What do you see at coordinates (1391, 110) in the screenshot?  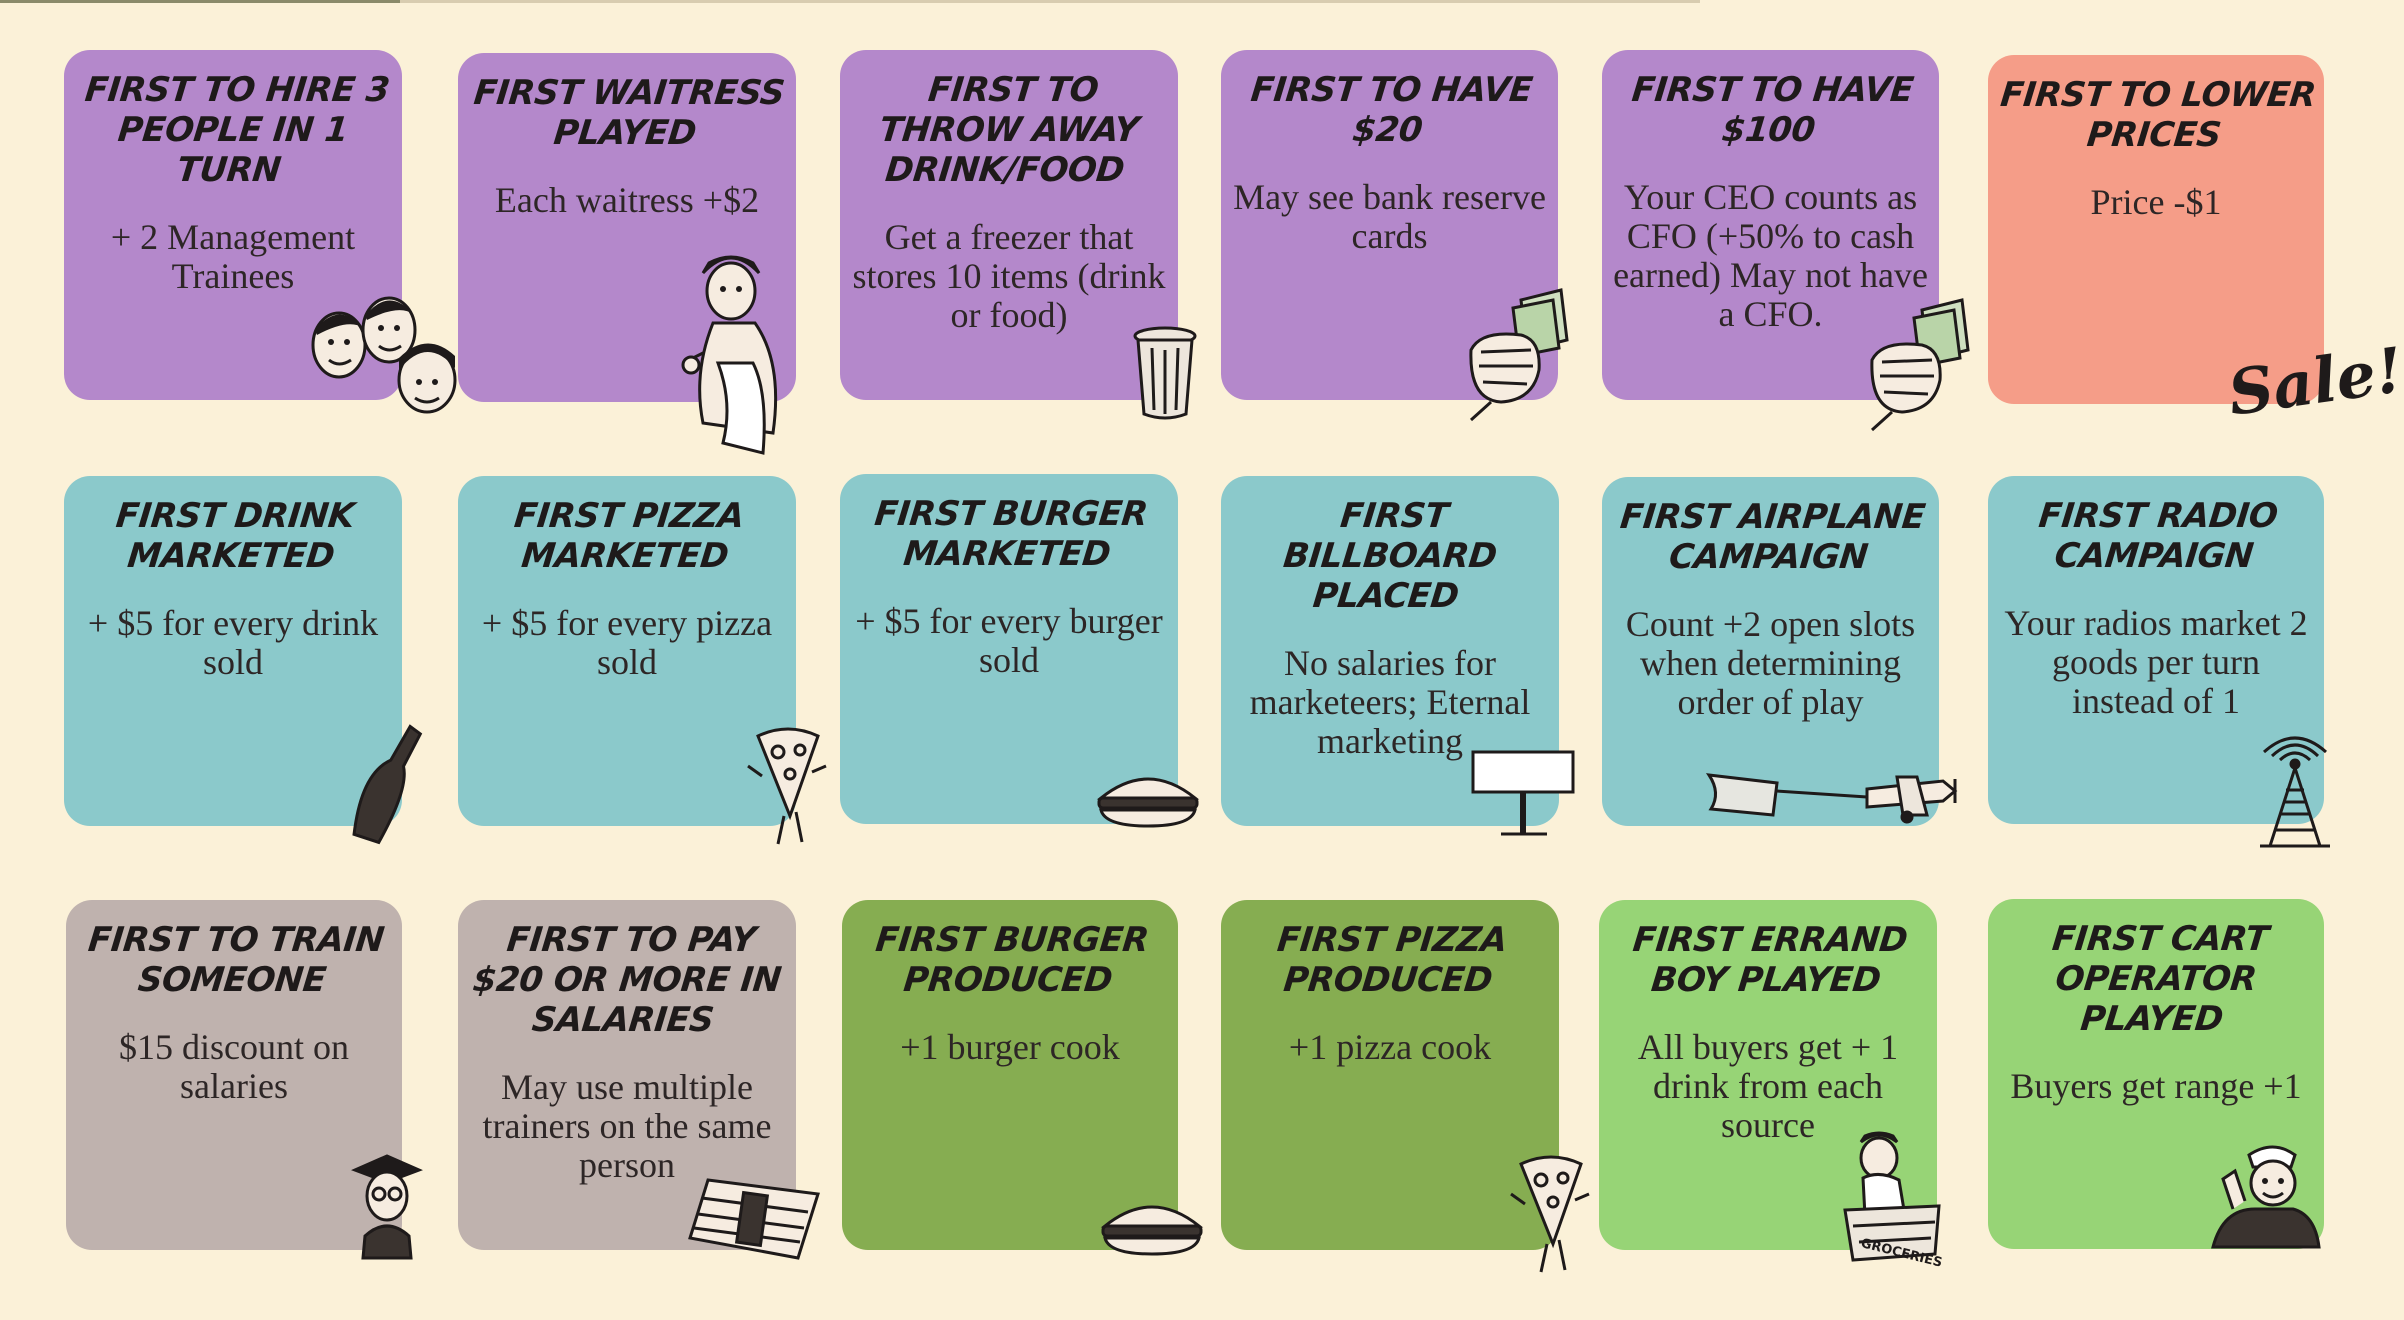 I see `card-title: First to have $20` at bounding box center [1391, 110].